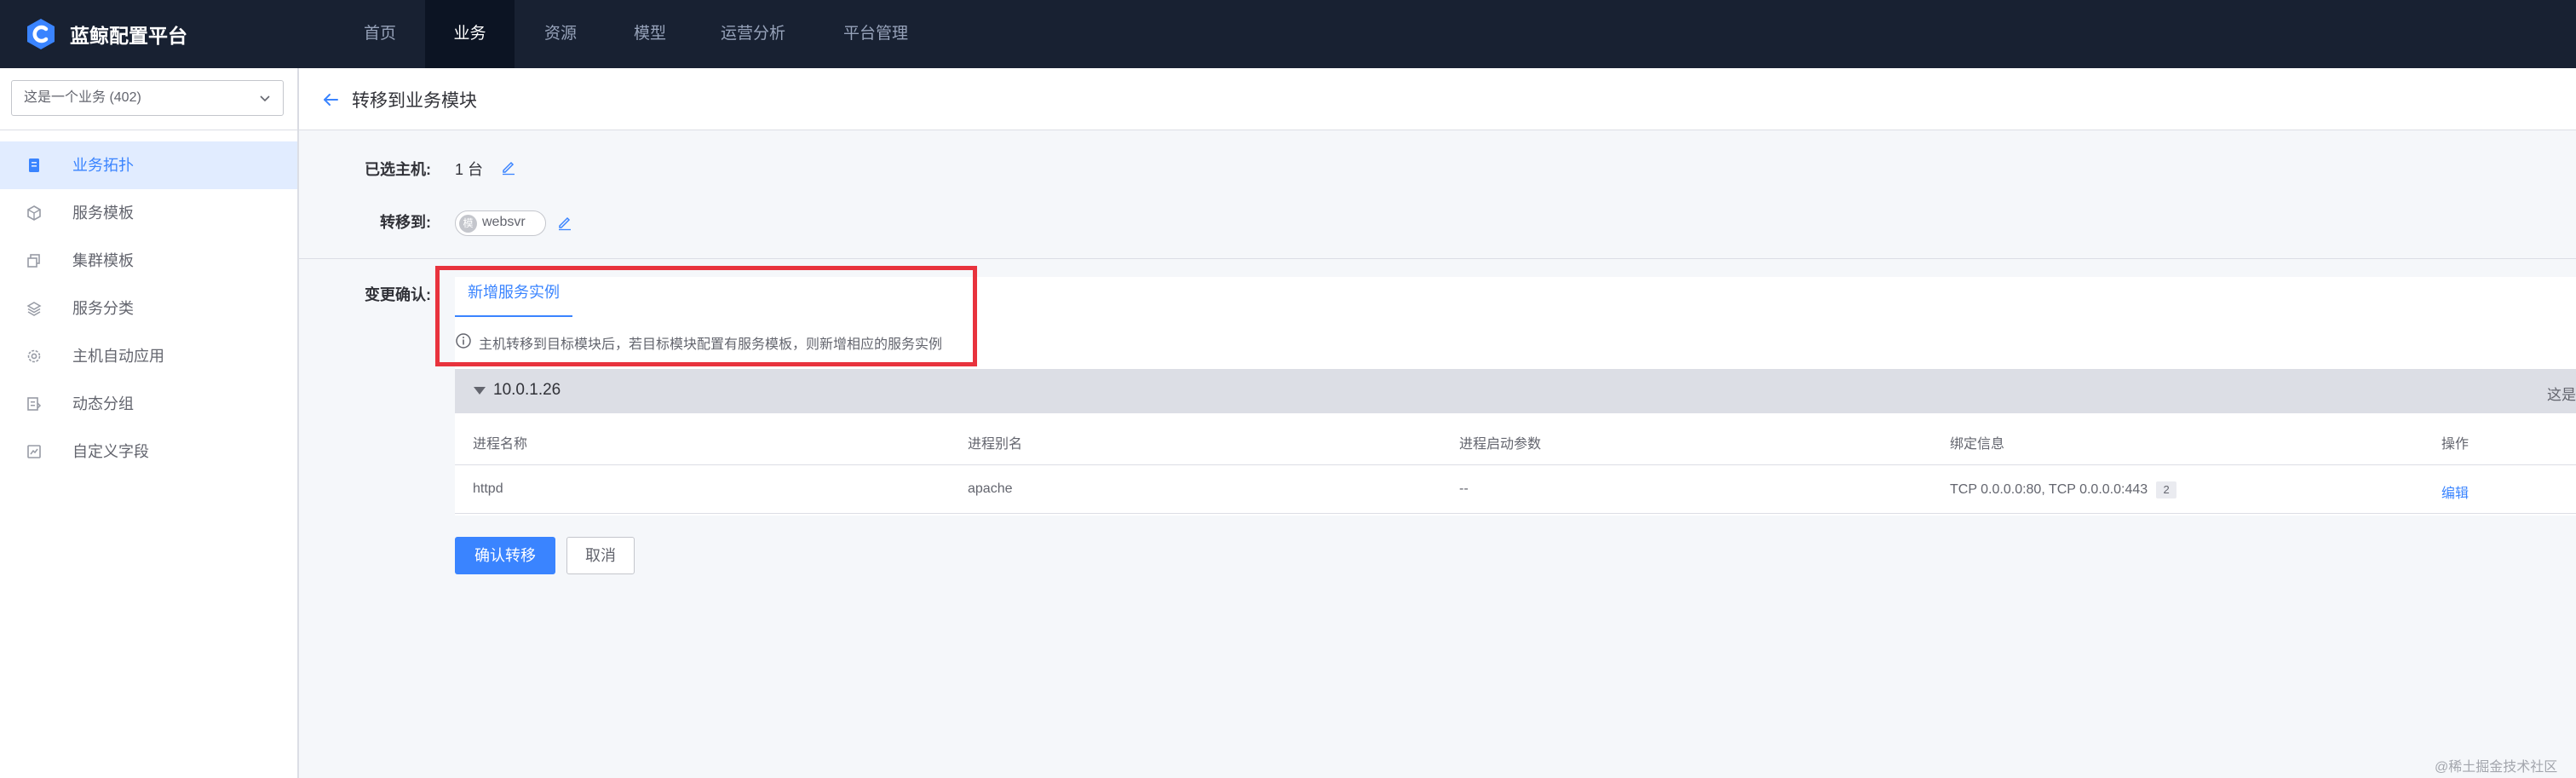  What do you see at coordinates (1438, 99) in the screenshot?
I see `page-header: 转移到业务模块` at bounding box center [1438, 99].